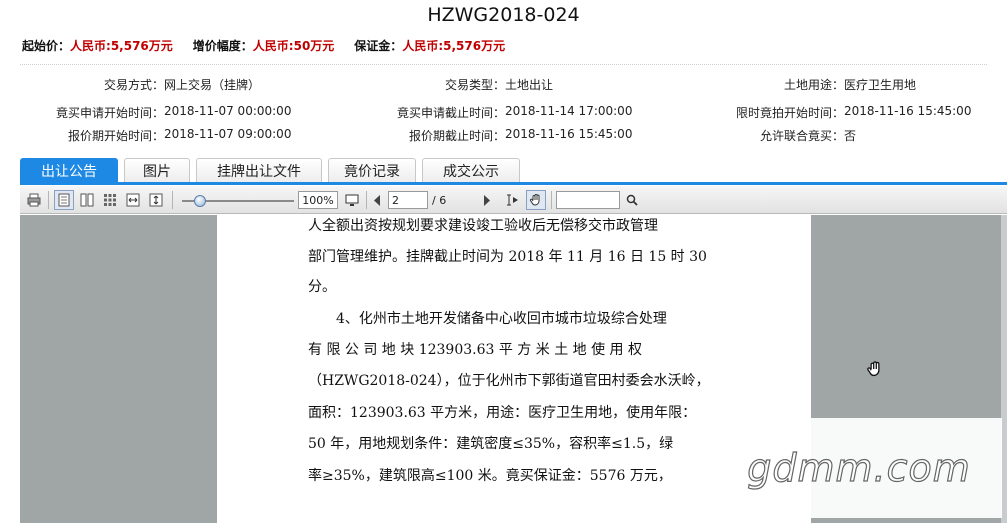 This screenshot has width=1007, height=523. What do you see at coordinates (569, 134) in the screenshot?
I see `quote-end-value: 2018-11-16 15:45:00` at bounding box center [569, 134].